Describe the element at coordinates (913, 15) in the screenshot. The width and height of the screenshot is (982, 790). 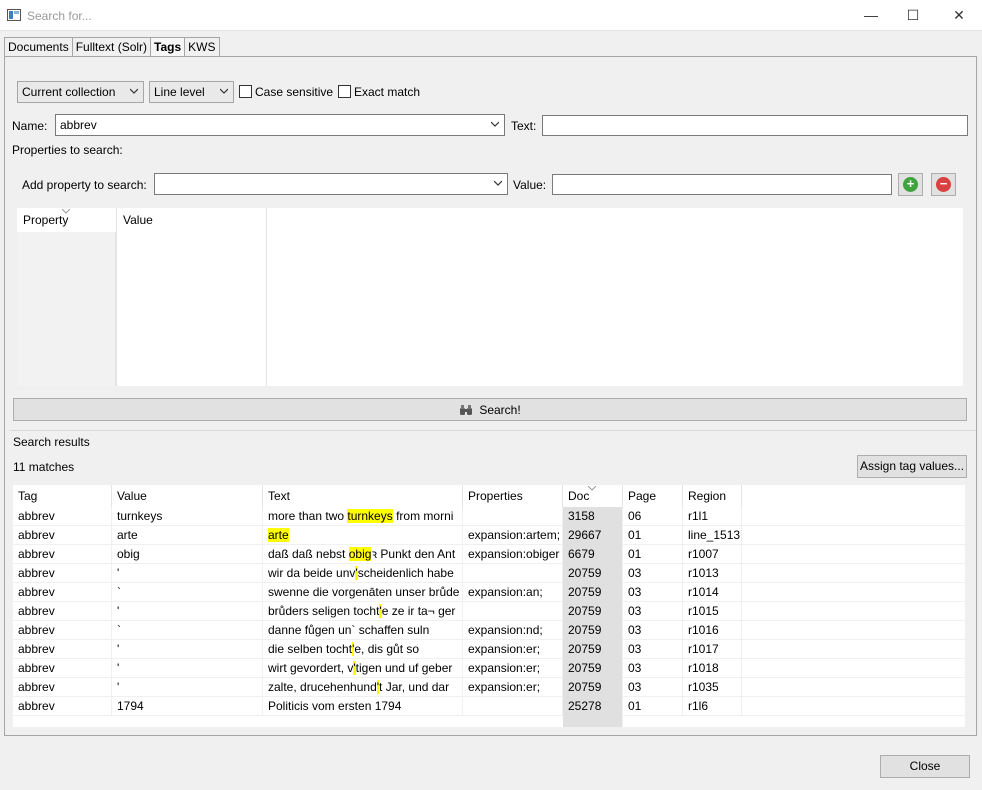
I see `maximize-button: ☐` at that location.